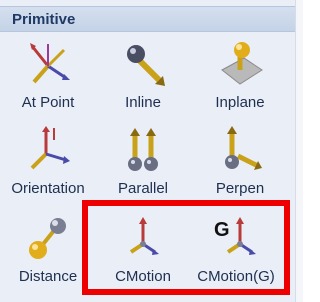  Describe the element at coordinates (240, 102) in the screenshot. I see `tool-label: Inplane` at that location.